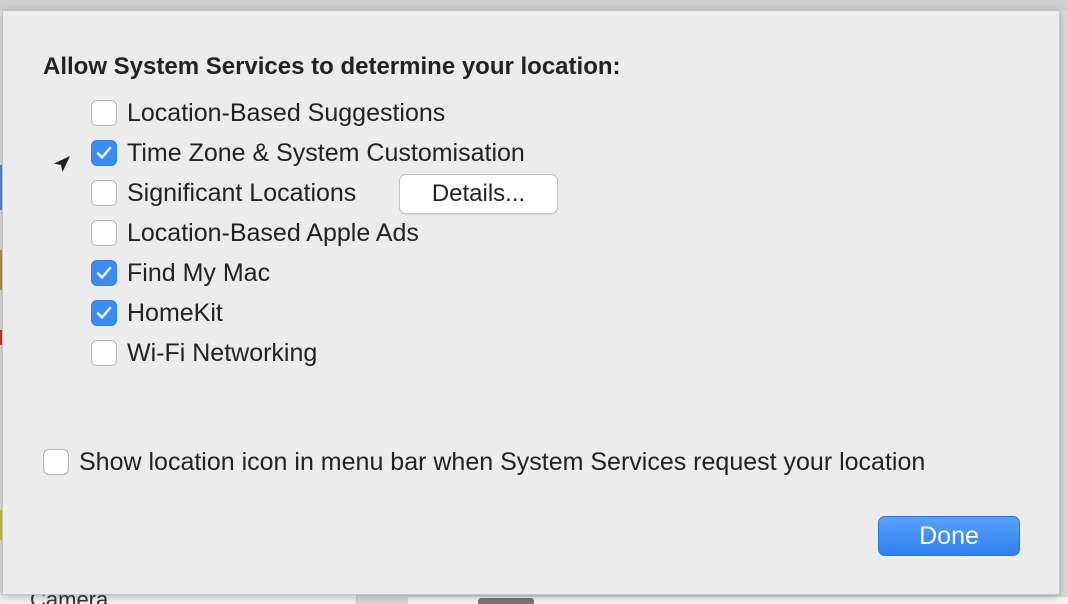 This screenshot has height=604, width=1068. I want to click on checkbox-time-zone, so click(104, 153).